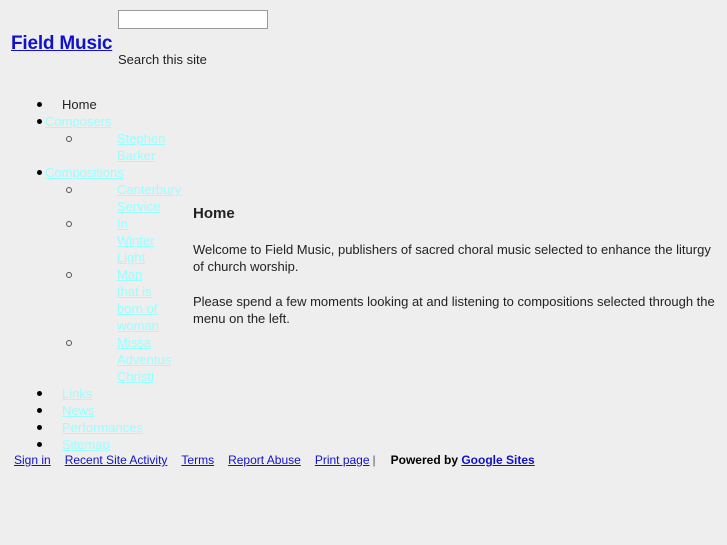 The height and width of the screenshot is (545, 727). Describe the element at coordinates (497, 460) in the screenshot. I see `google-sites-link: Google Sites` at that location.